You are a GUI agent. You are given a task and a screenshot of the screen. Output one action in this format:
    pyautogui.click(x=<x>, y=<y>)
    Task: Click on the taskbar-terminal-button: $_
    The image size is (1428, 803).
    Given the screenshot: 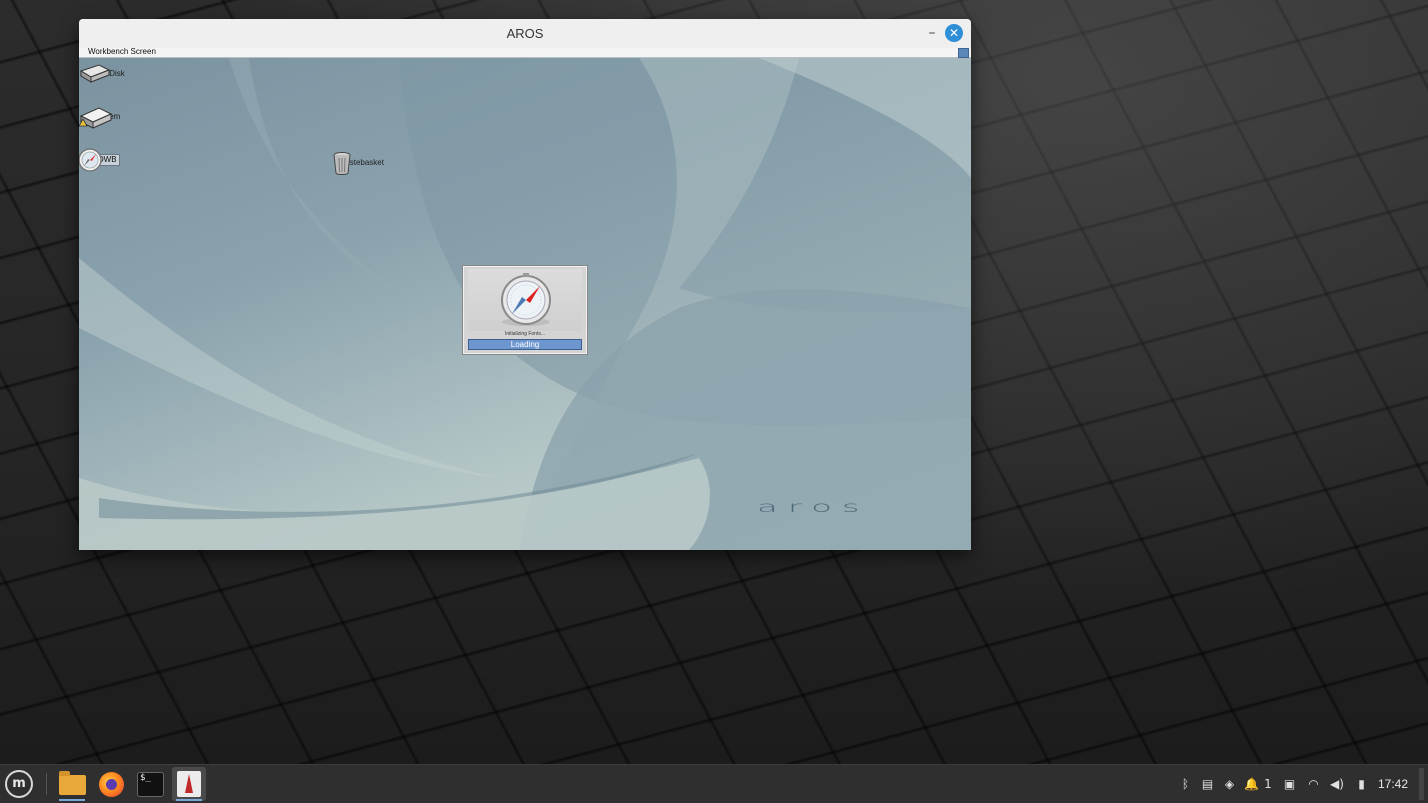 What is the action you would take?
    pyautogui.click(x=150, y=784)
    